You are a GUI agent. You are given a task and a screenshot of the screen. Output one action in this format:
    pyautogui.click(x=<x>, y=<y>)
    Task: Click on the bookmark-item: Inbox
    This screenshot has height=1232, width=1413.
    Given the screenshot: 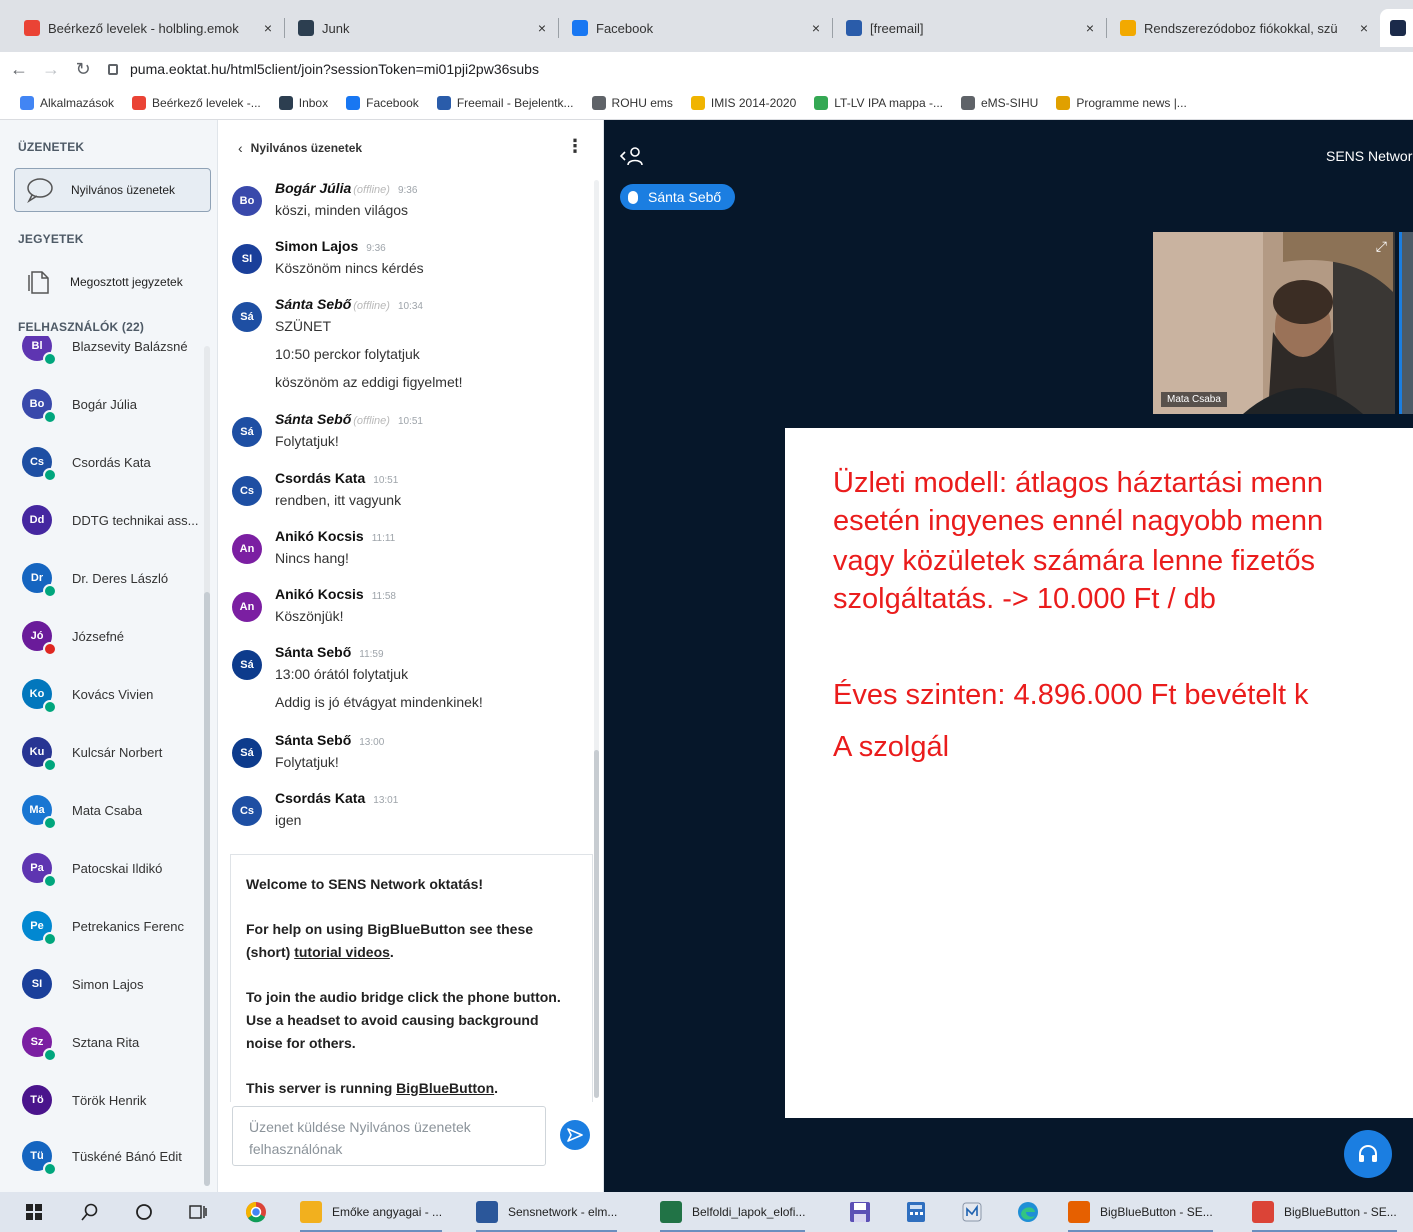 What is the action you would take?
    pyautogui.click(x=303, y=102)
    